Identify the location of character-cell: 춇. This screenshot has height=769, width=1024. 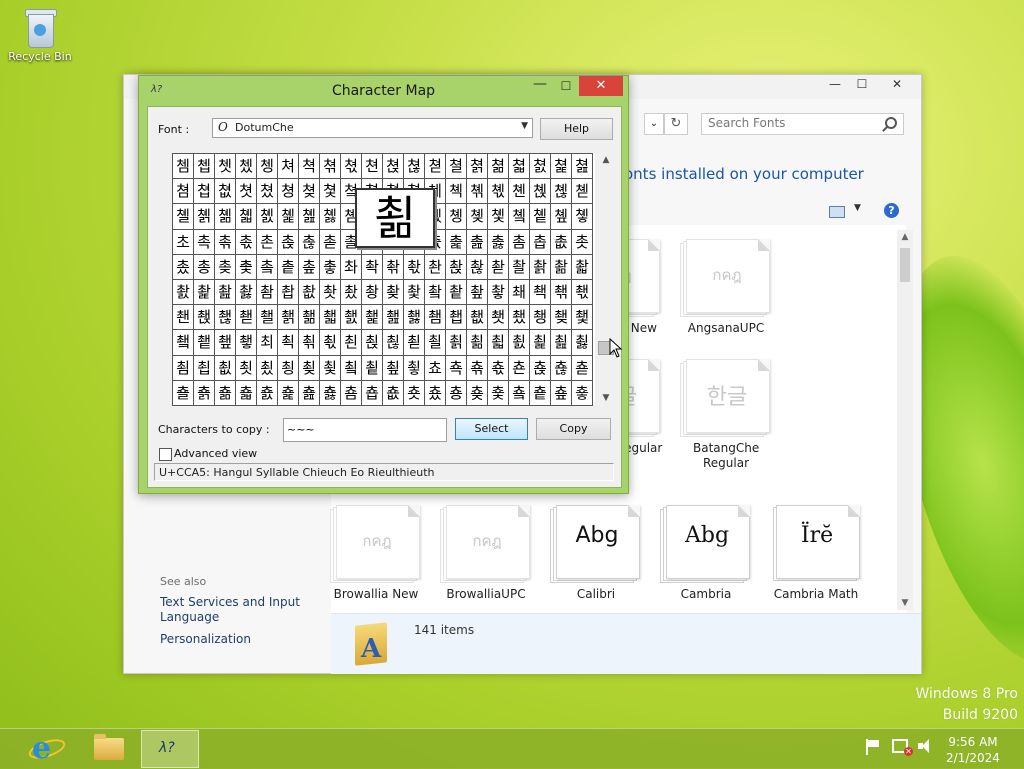
(330, 393).